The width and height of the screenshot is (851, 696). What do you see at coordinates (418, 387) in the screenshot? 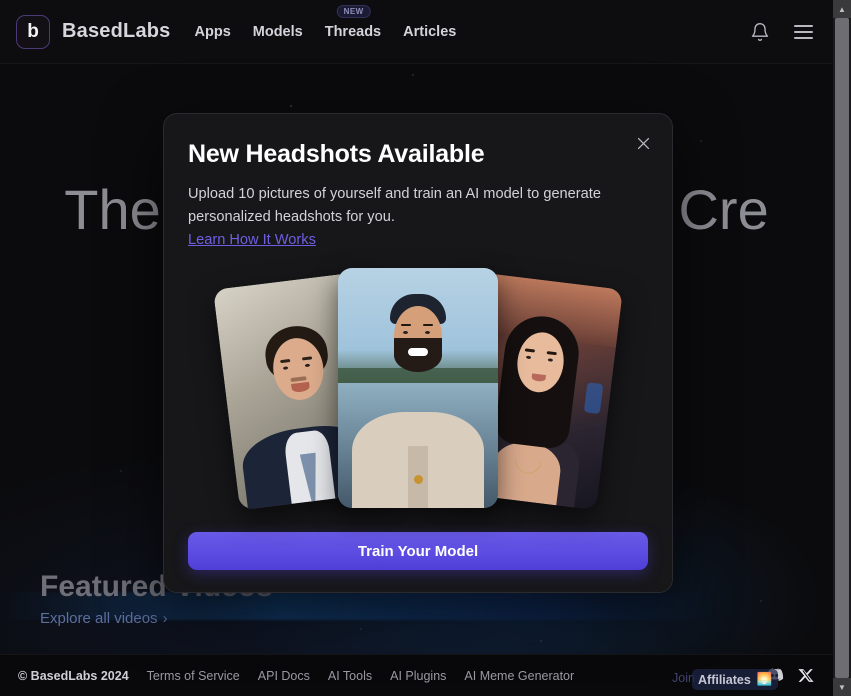
I see `headshot-photo-center` at bounding box center [418, 387].